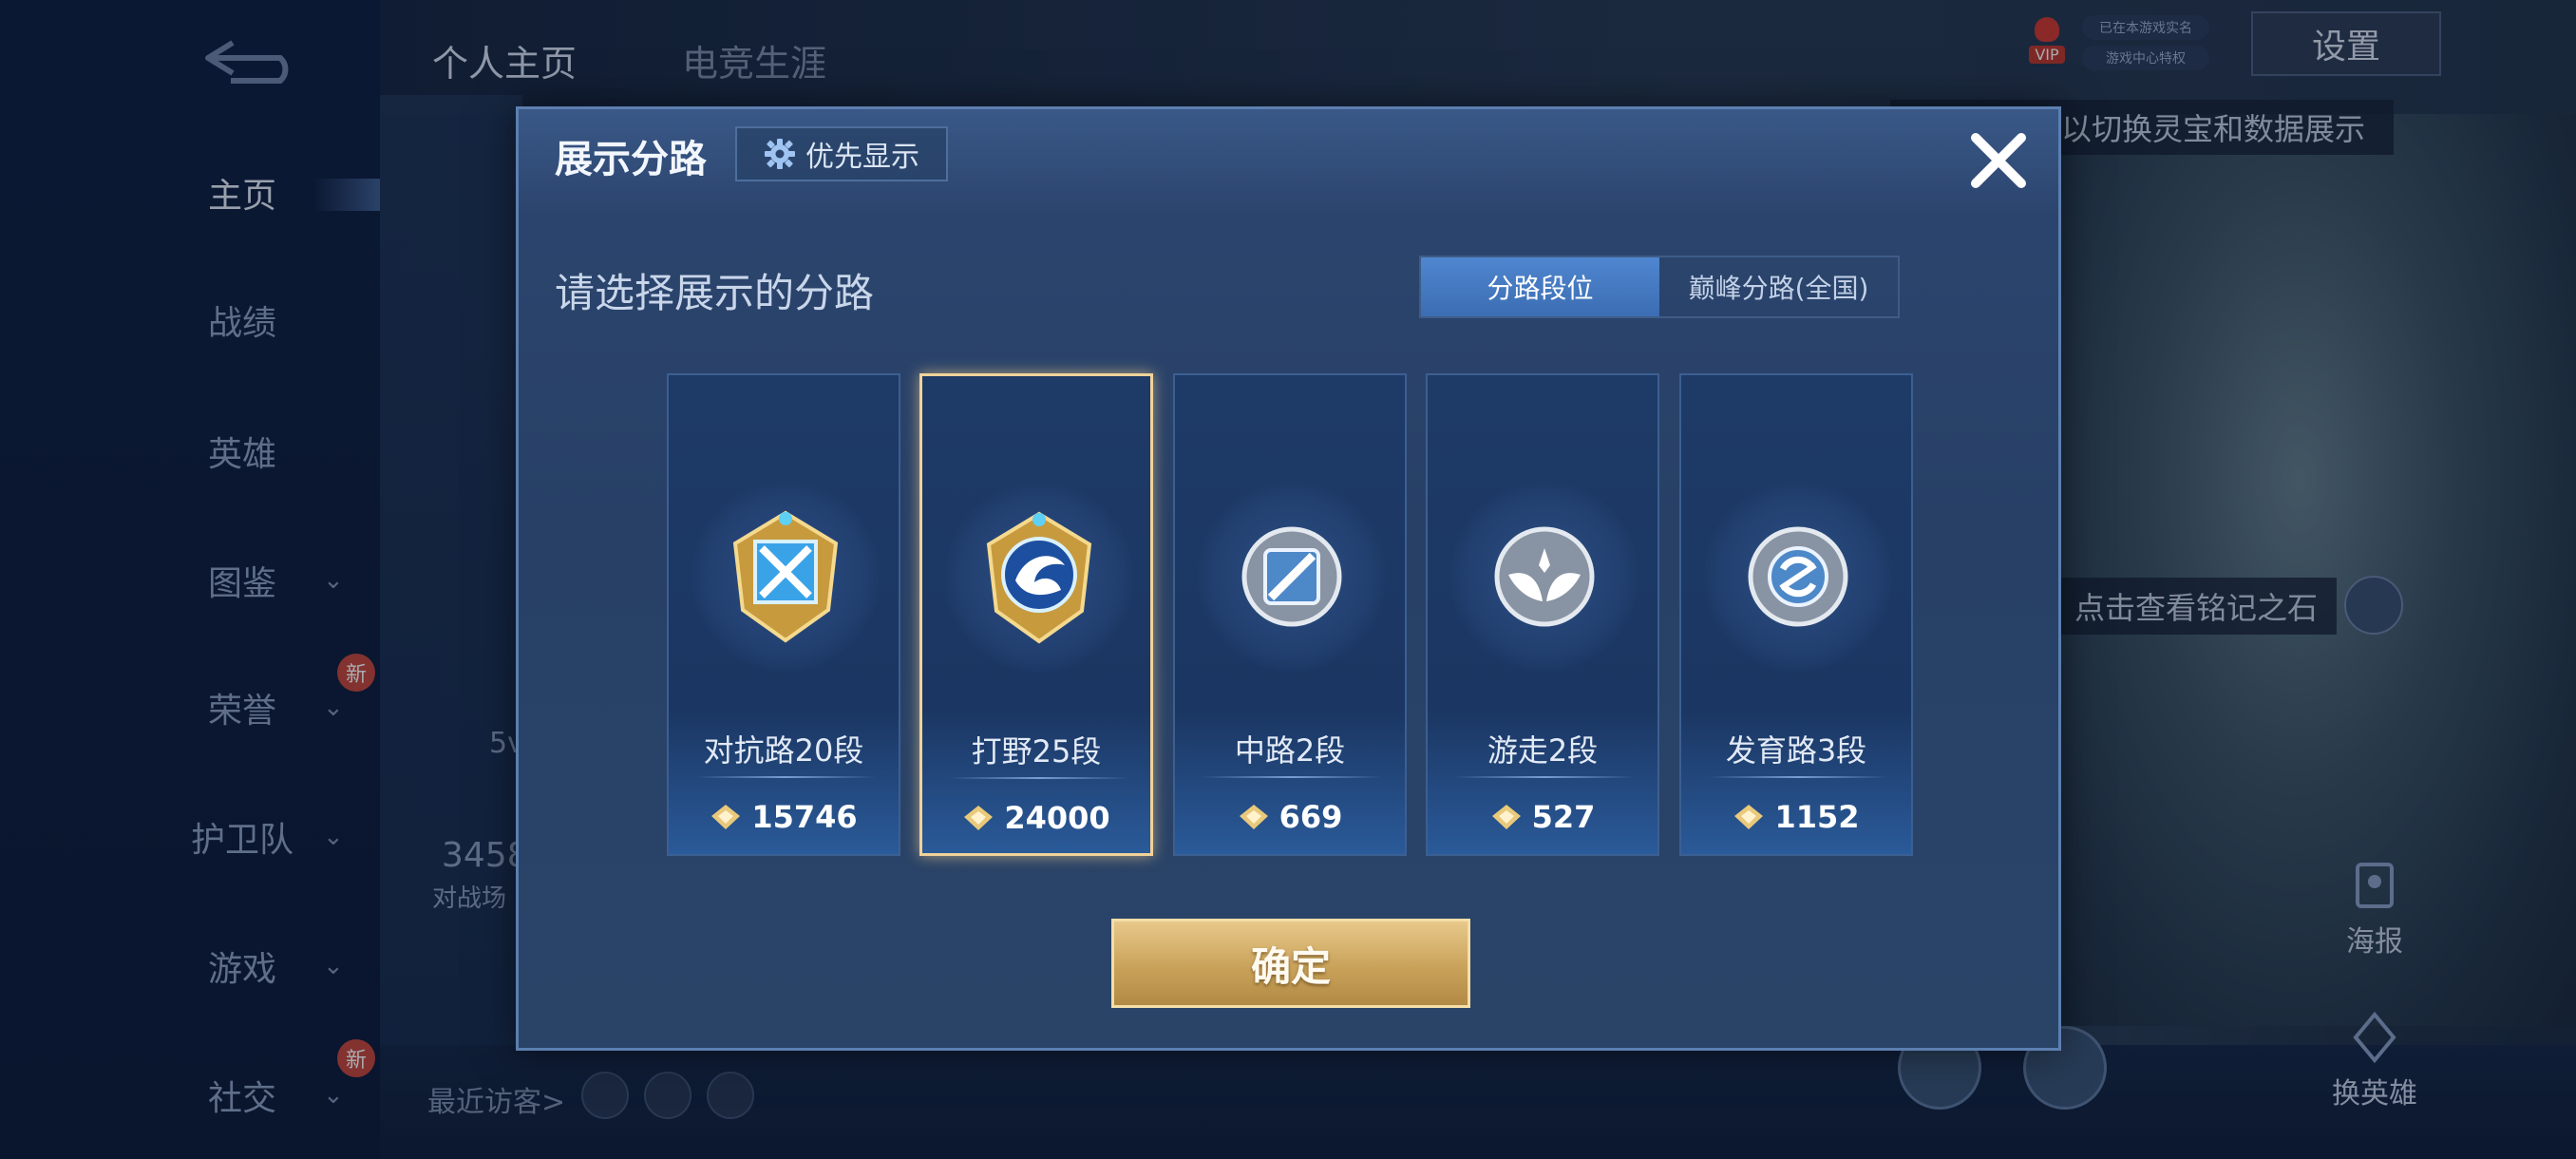  I want to click on lane-card-mid: 中路2段 669, so click(1290, 614).